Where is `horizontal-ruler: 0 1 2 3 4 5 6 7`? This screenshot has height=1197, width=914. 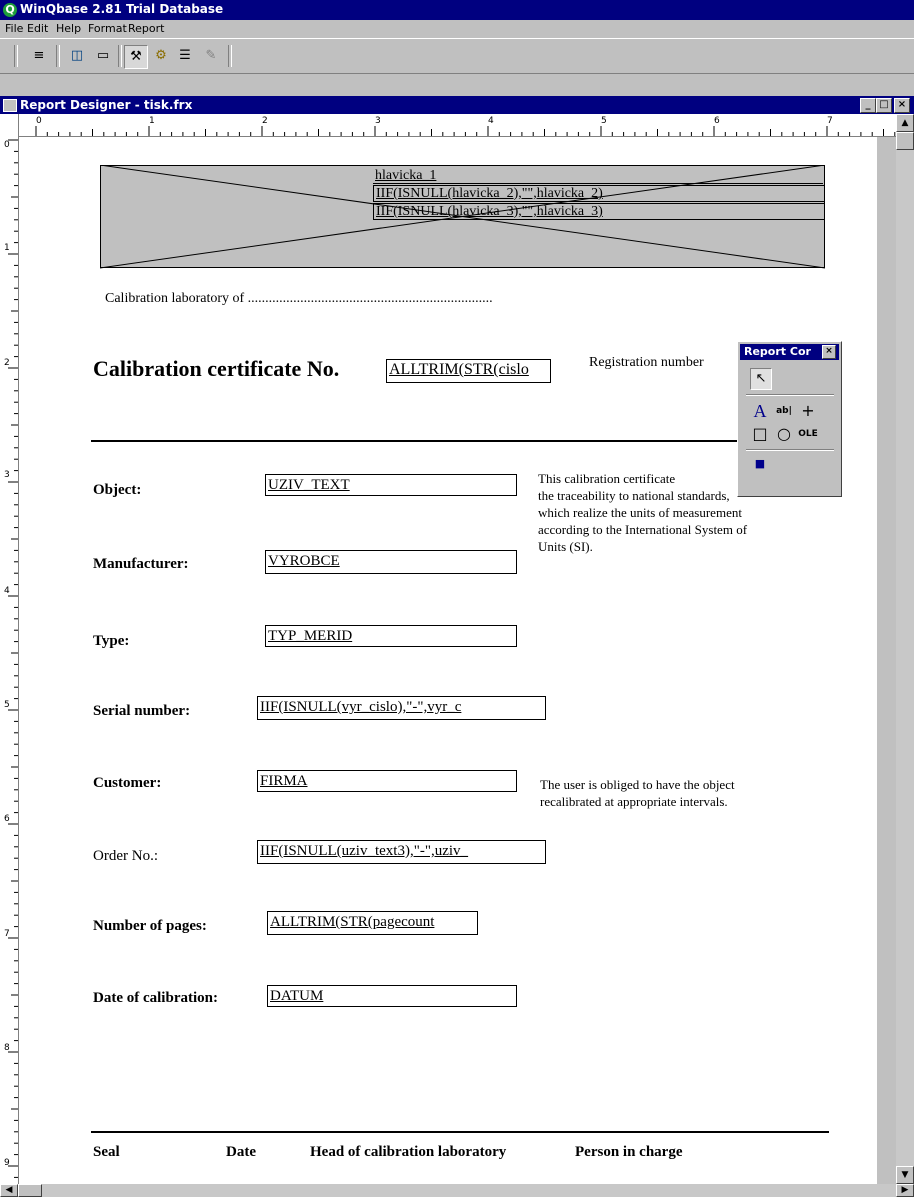
horizontal-ruler: 0 1 2 3 4 5 6 7 is located at coordinates (457, 125).